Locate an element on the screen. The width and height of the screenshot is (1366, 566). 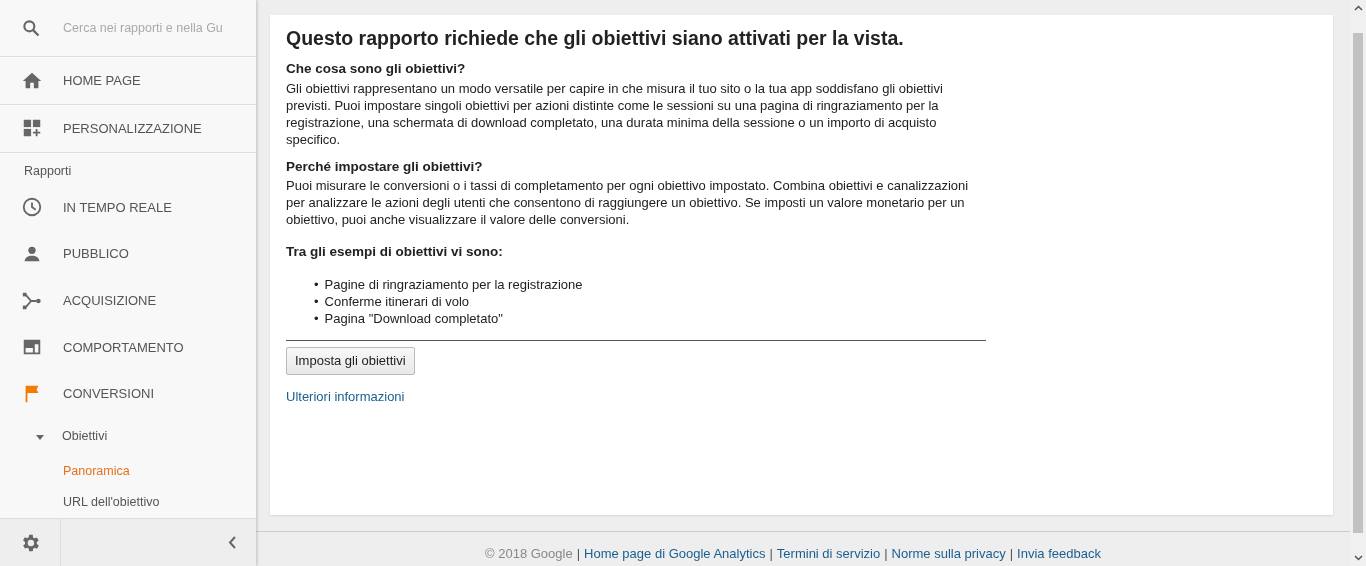
search-field: Cerca nei rapporti e nella Gu is located at coordinates (153, 28).